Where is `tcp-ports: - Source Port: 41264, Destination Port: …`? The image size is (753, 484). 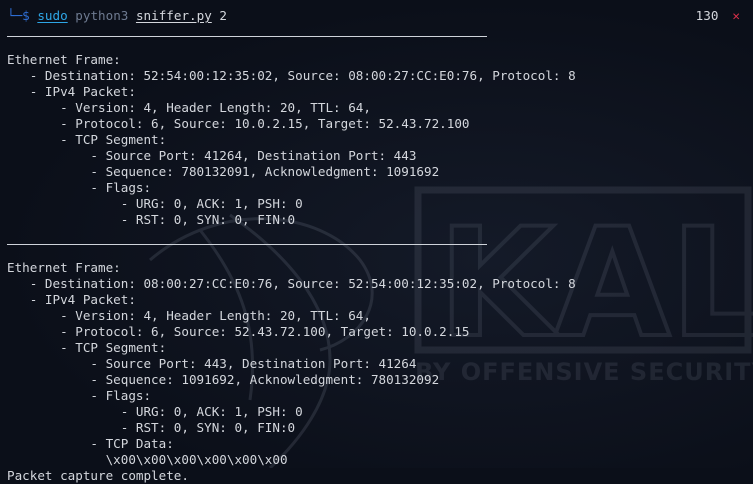 tcp-ports: - Source Port: 41264, Destination Port: … is located at coordinates (212, 155).